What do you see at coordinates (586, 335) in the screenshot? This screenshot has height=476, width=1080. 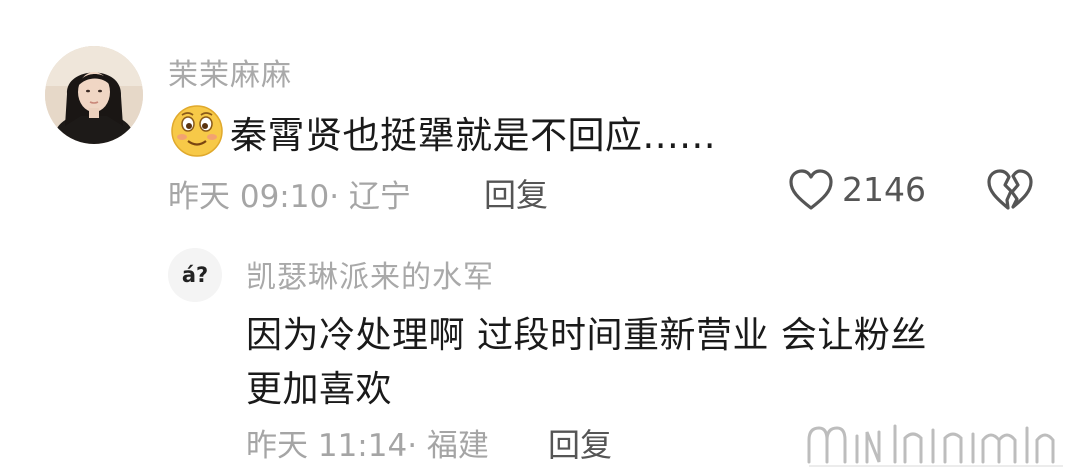 I see `reply-text-line1: 因为冷处理啊 过段时间重新营业 会让粉丝` at bounding box center [586, 335].